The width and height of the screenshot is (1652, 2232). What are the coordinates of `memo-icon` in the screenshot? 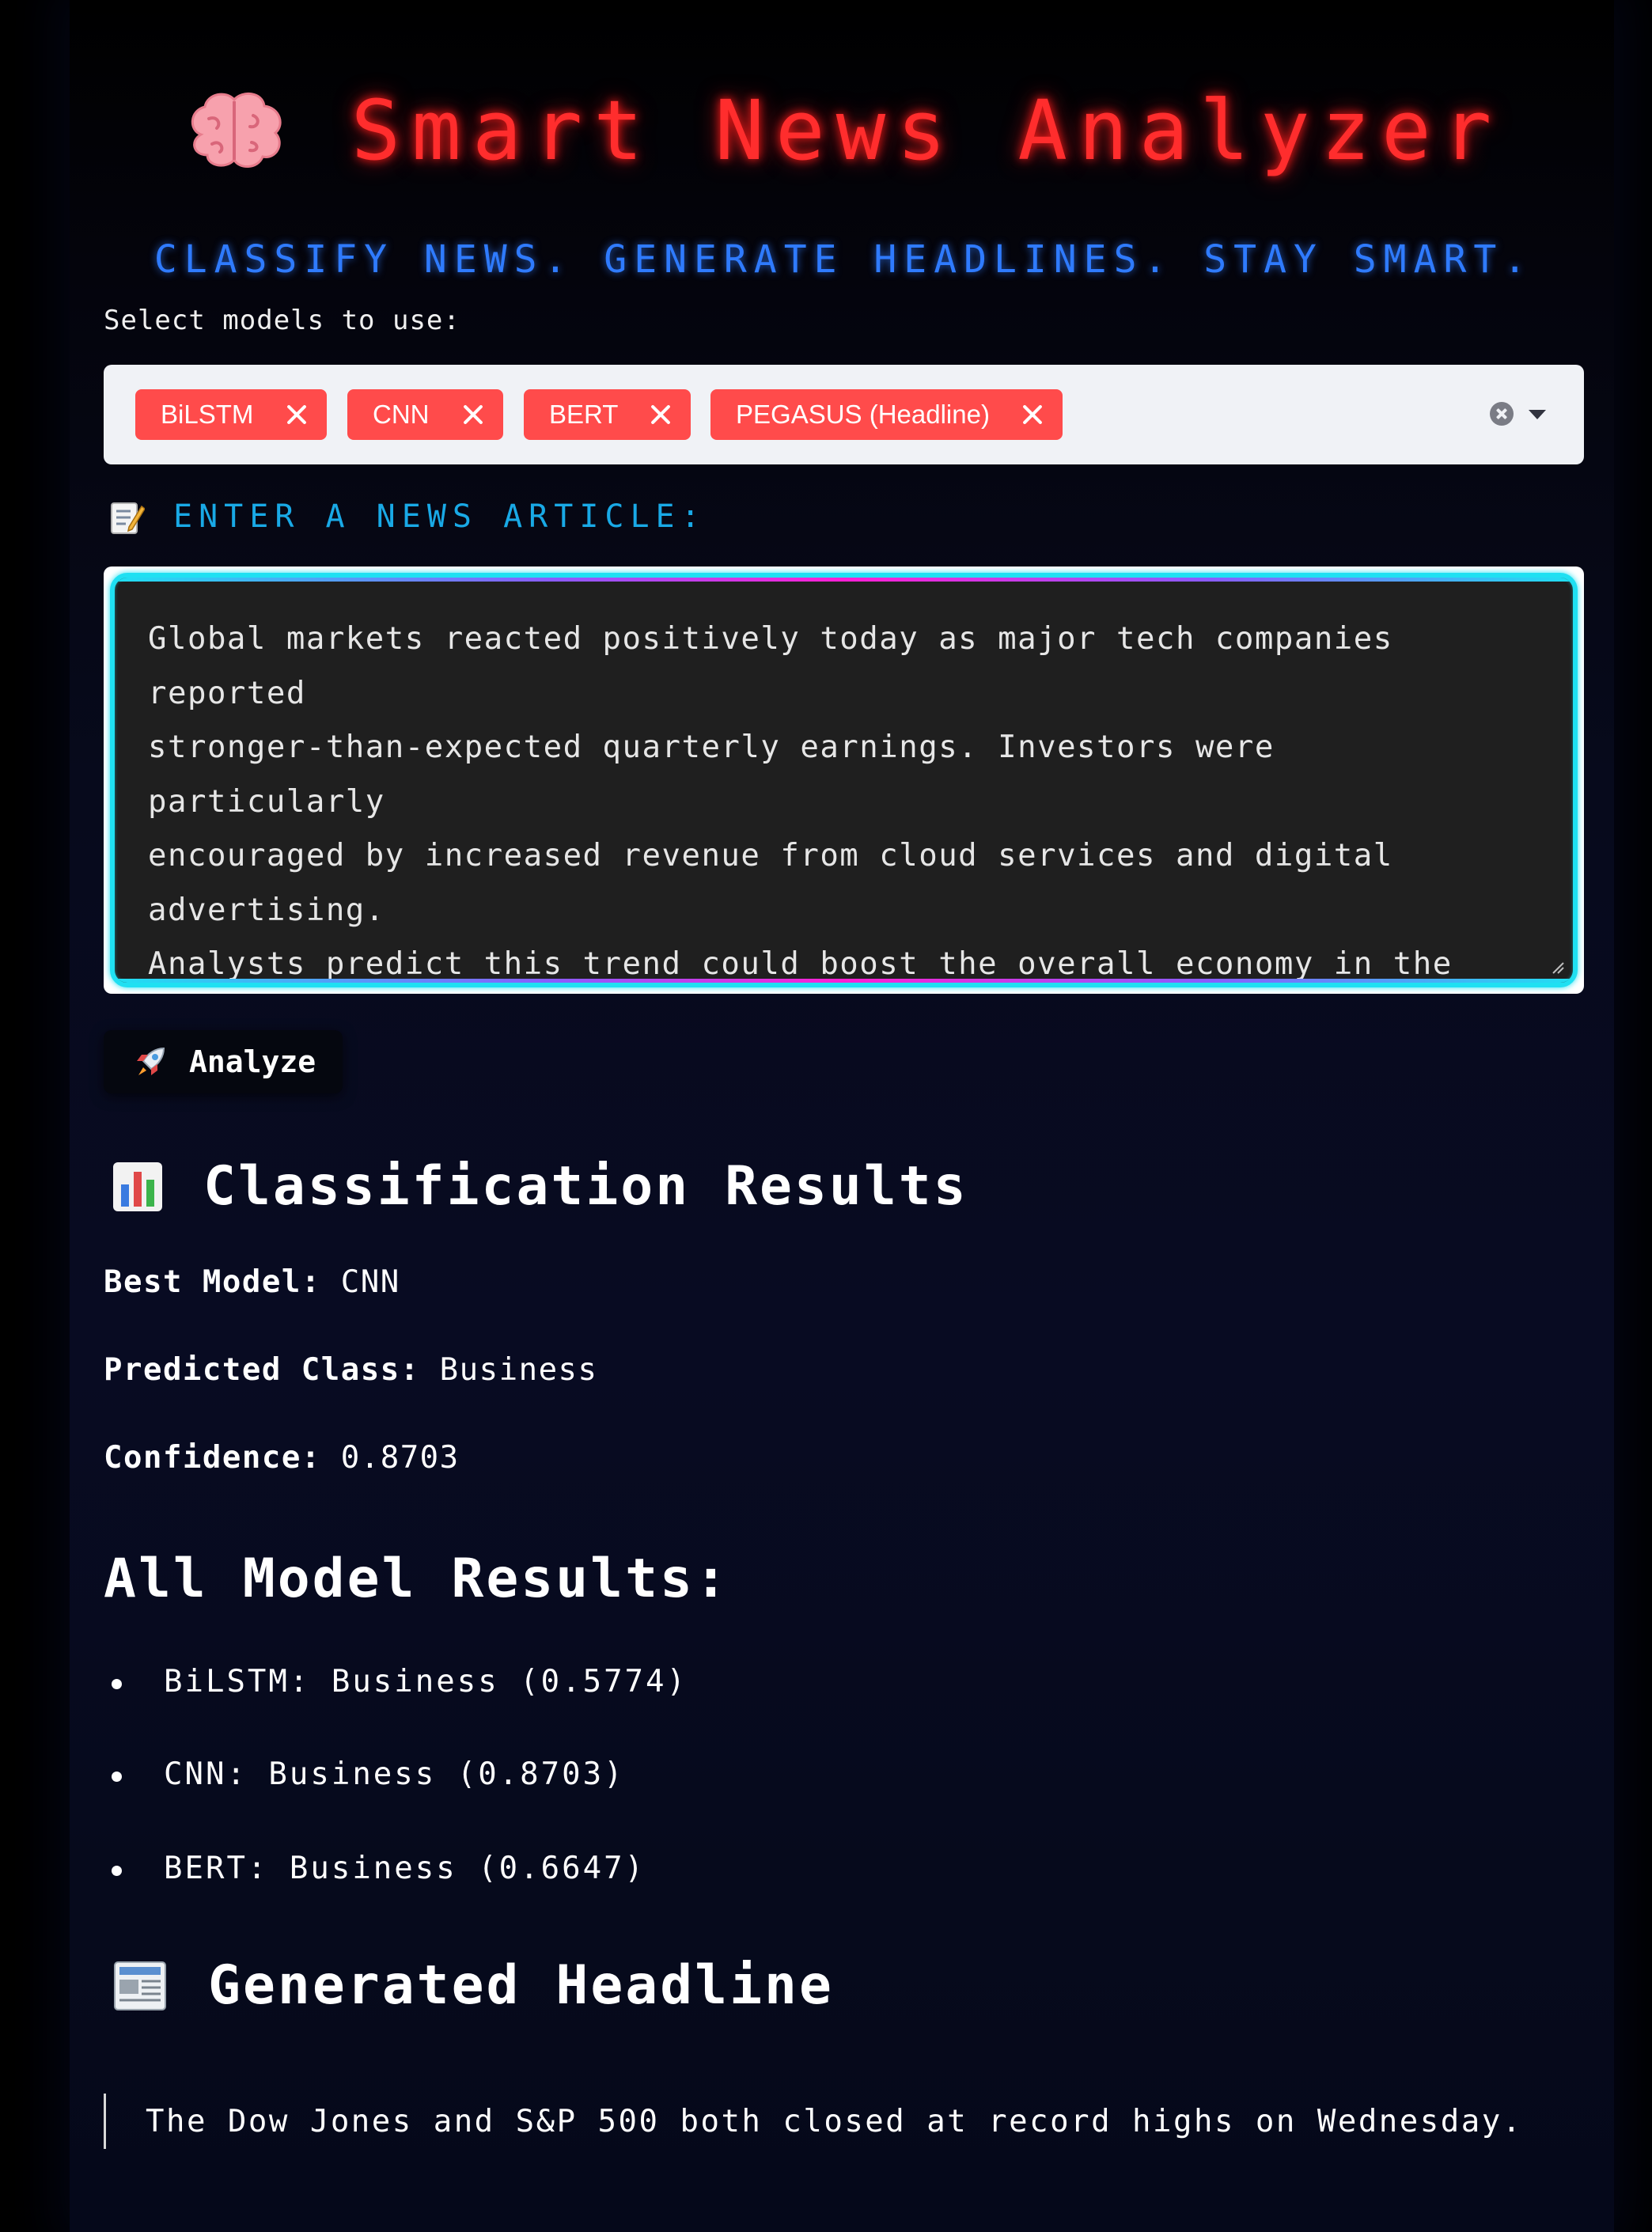 It's located at (127, 516).